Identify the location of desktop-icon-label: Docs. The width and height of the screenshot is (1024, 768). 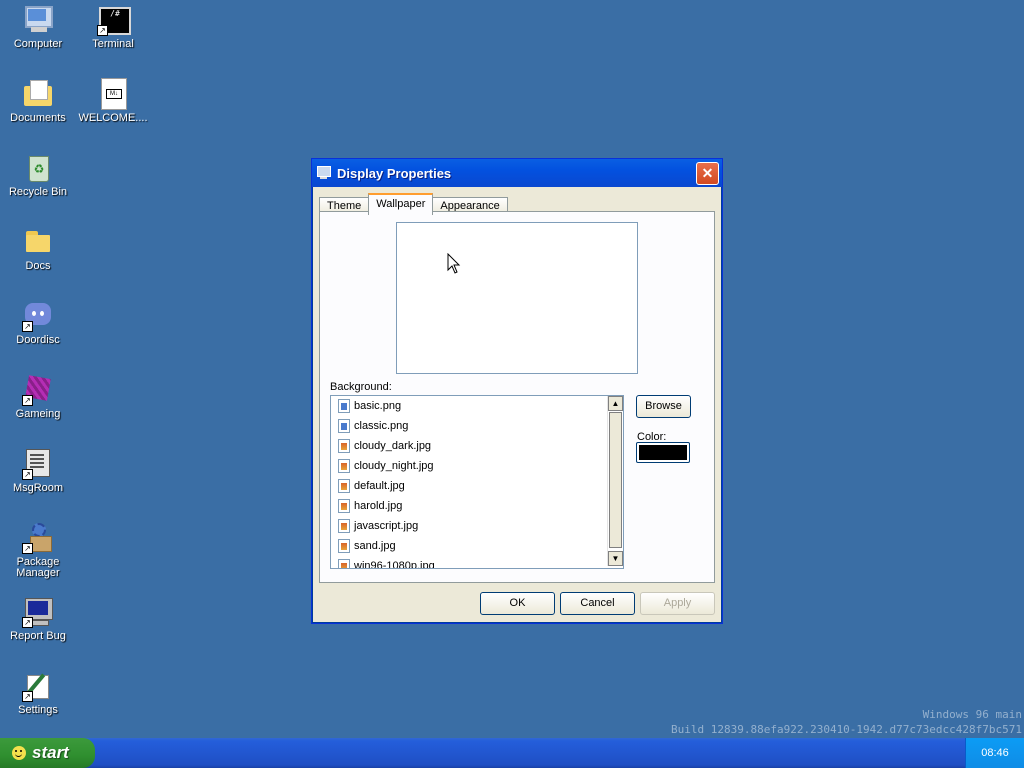
(38, 266).